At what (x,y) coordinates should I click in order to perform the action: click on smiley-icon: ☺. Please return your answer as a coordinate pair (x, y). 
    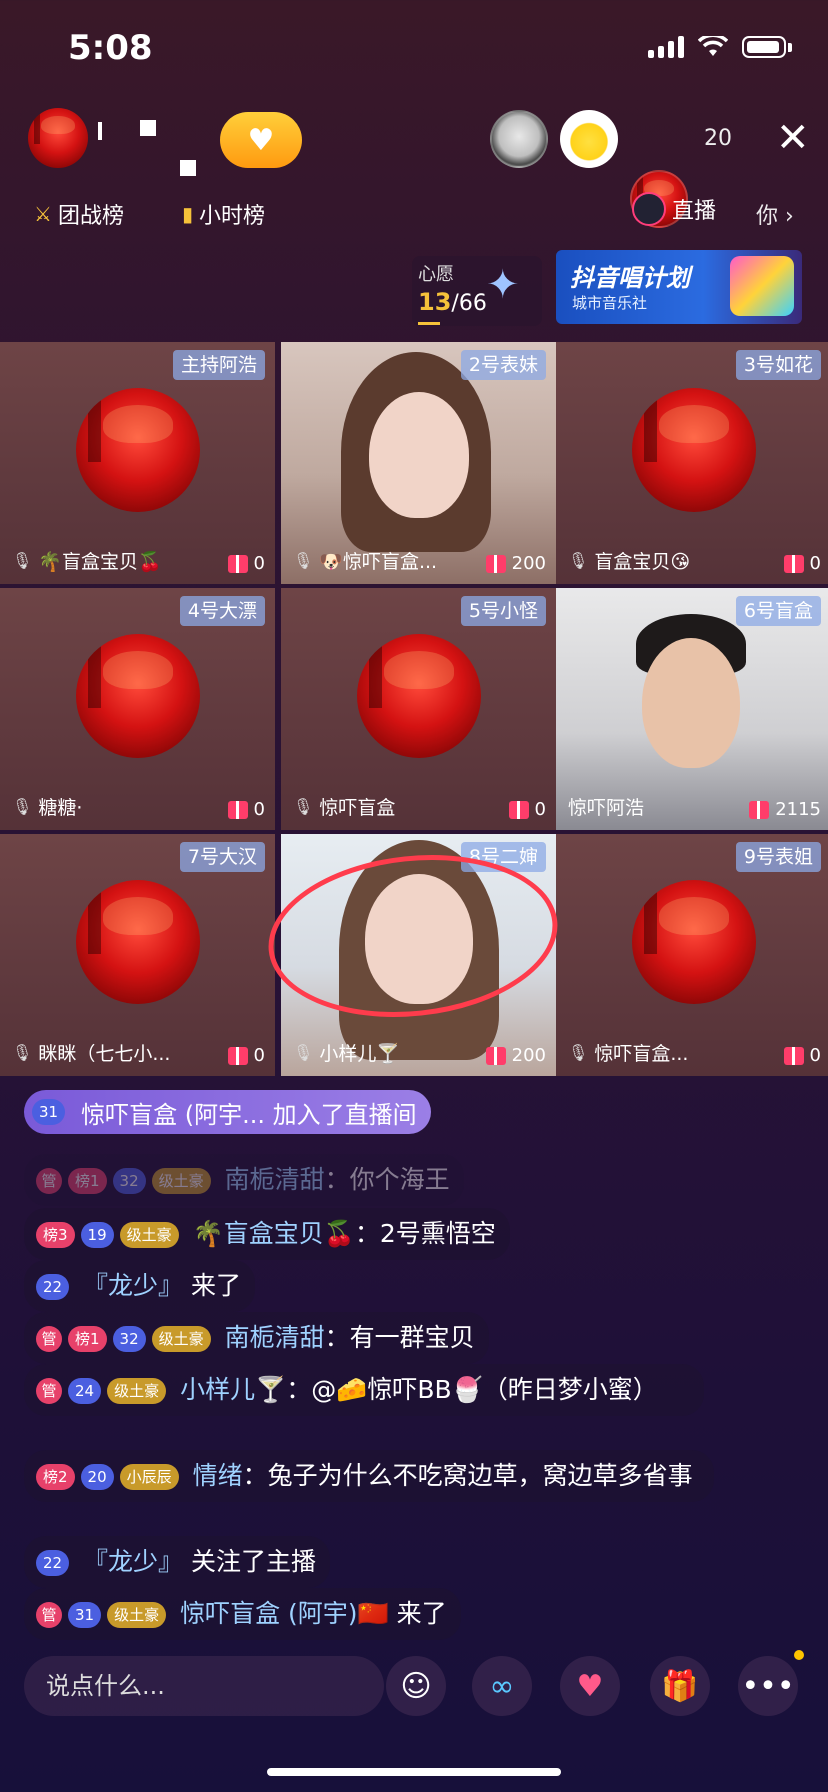
    Looking at the image, I should click on (416, 1686).